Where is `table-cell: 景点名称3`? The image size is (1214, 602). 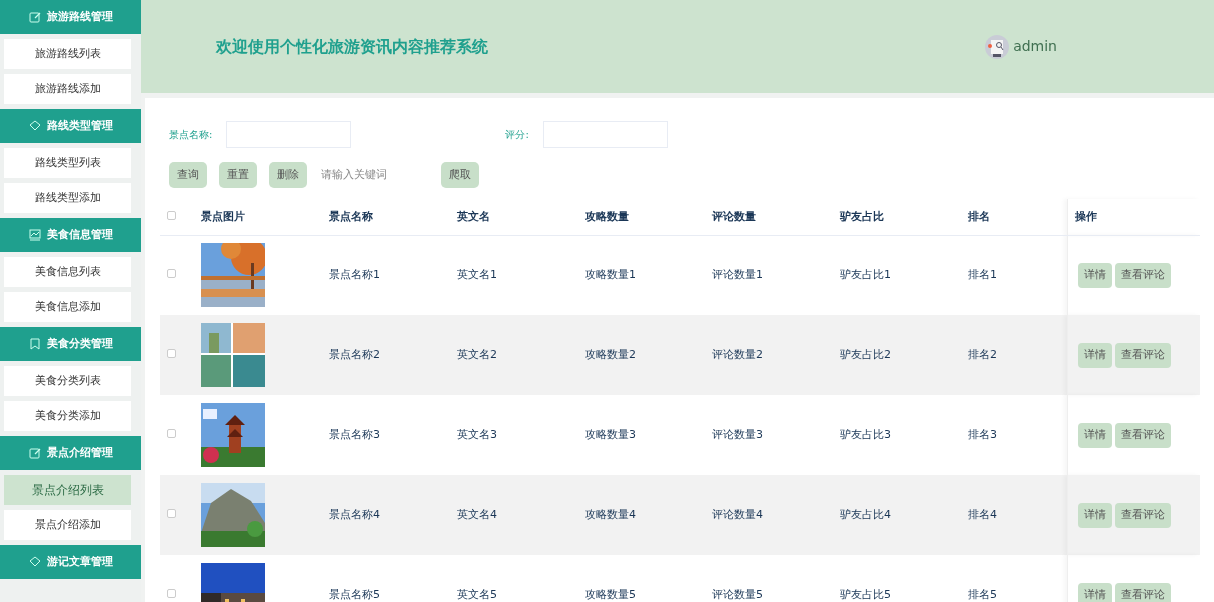 table-cell: 景点名称3 is located at coordinates (354, 434).